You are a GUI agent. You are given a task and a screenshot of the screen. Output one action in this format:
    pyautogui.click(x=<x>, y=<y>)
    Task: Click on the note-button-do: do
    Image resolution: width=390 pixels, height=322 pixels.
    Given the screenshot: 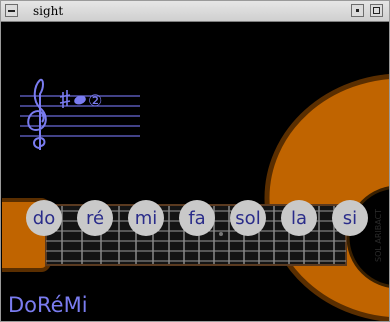 What is the action you would take?
    pyautogui.click(x=44, y=218)
    